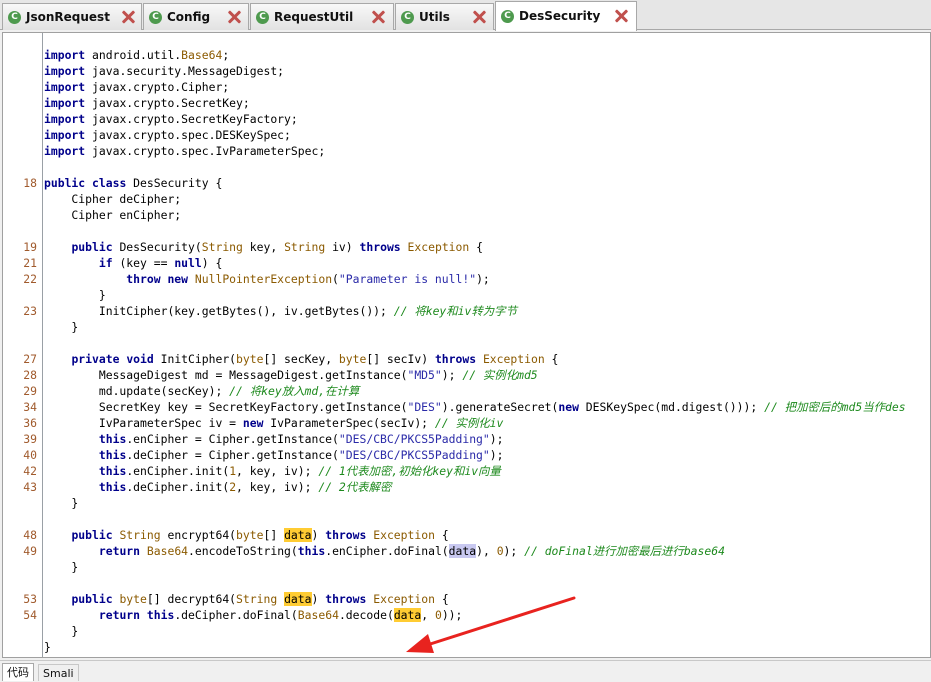 The height and width of the screenshot is (682, 931). Describe the element at coordinates (466, 135) in the screenshot. I see `code-line: import javax.crypto.spec.DESKeySpec;` at that location.